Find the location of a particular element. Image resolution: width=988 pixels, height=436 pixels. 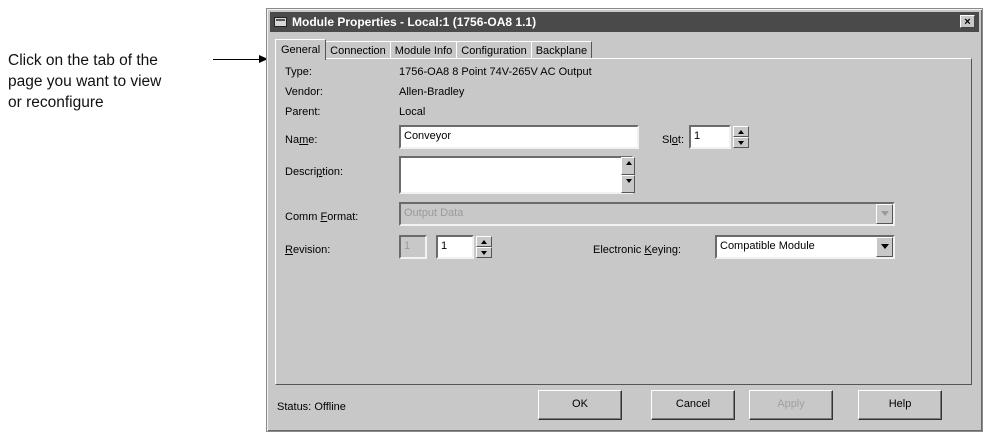

callout-line-3: or reconfigure is located at coordinates (56, 102).